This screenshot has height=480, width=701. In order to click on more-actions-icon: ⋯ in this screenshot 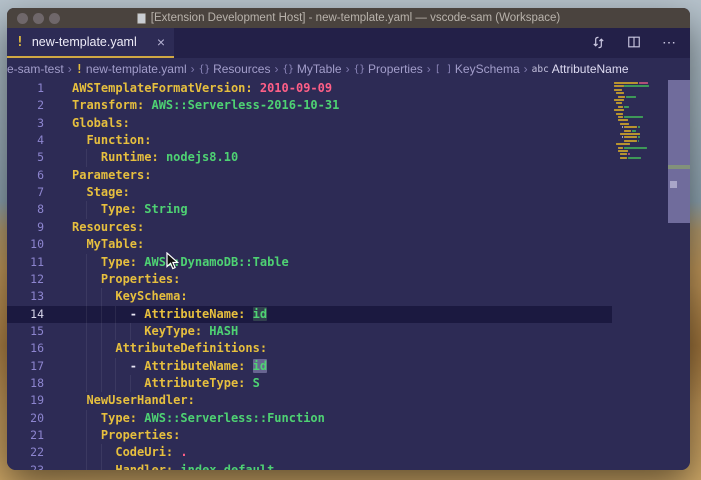, I will do `click(669, 42)`.